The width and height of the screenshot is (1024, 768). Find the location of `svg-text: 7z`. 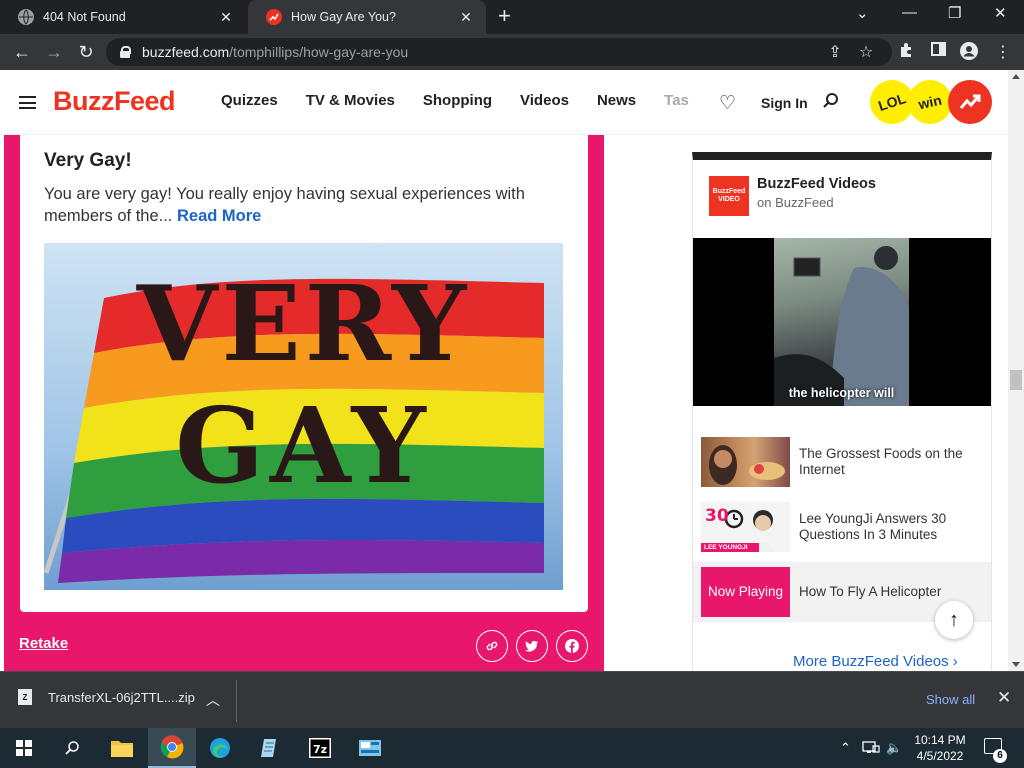

svg-text: 7z is located at coordinates (320, 749).